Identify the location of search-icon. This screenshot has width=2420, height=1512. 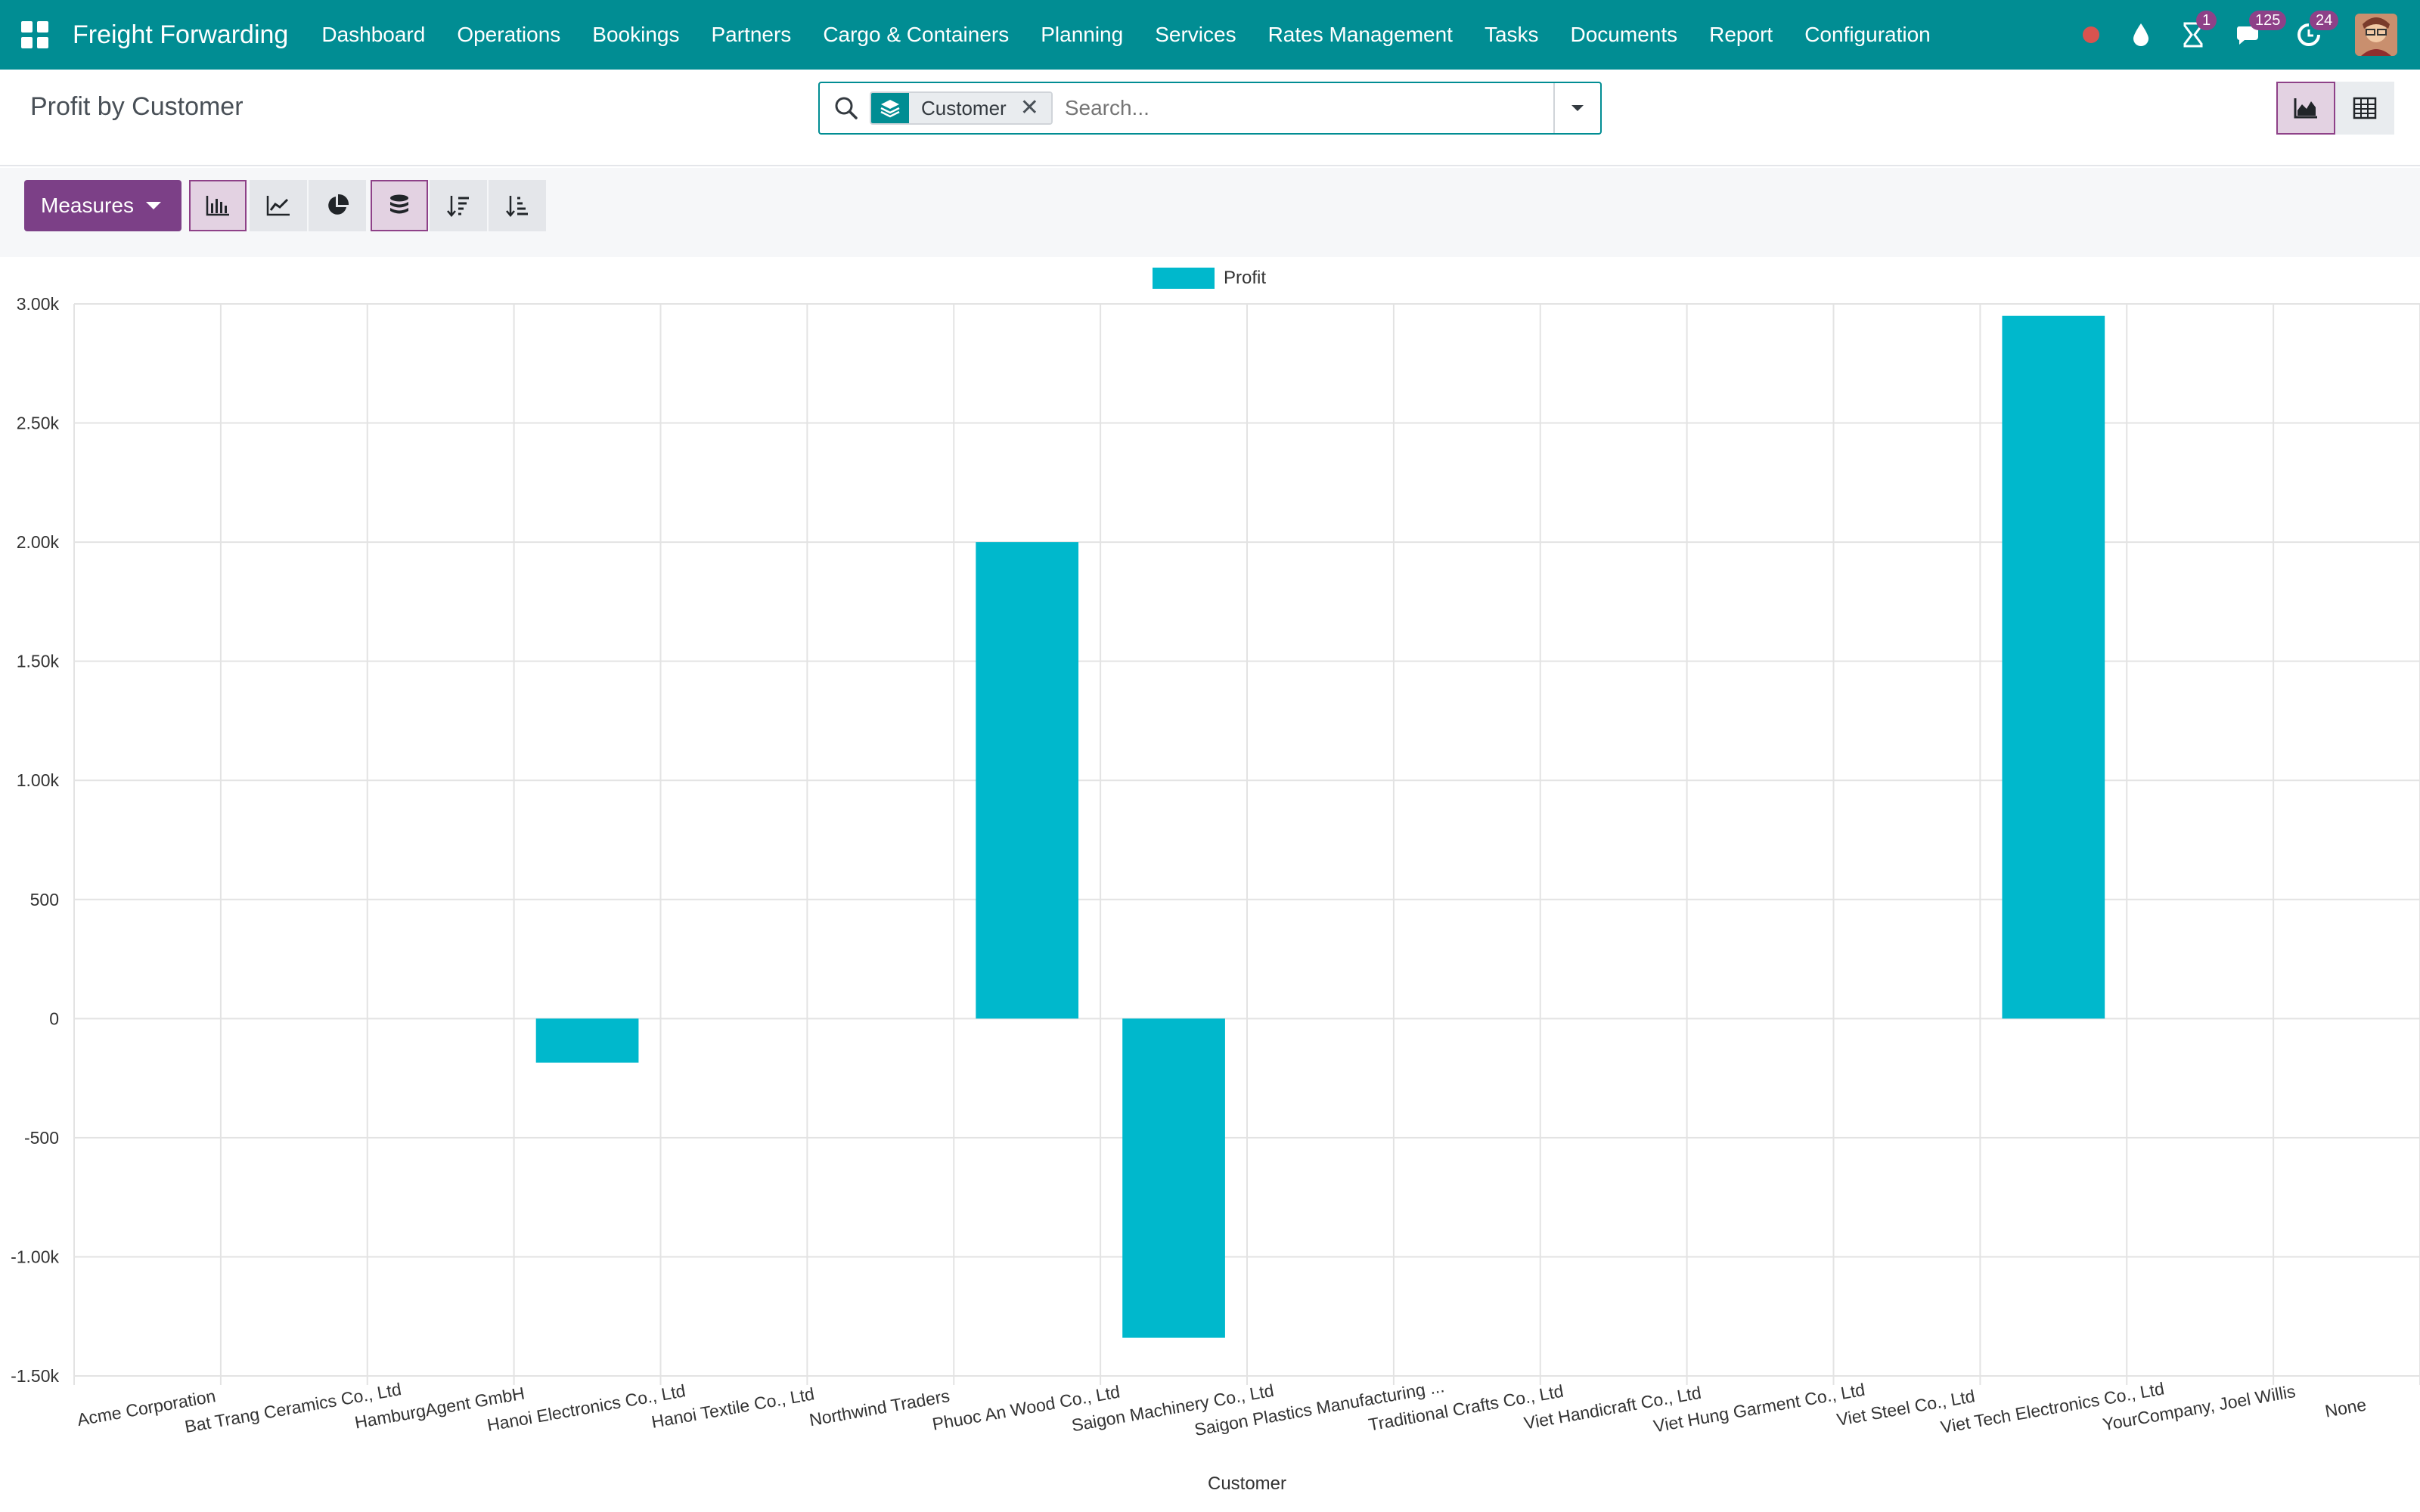
(846, 108).